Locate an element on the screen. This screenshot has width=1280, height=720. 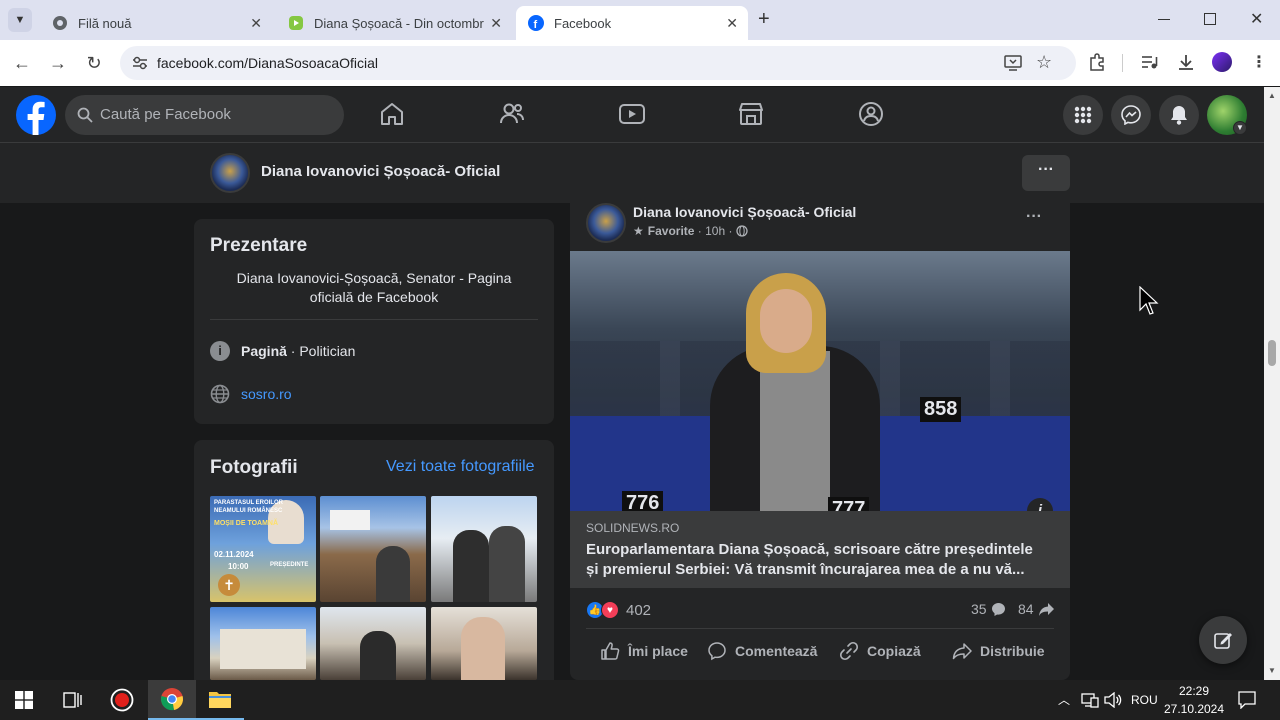
scroll-up-arrow-icon: ▲ is located at coordinates (1272, 95).